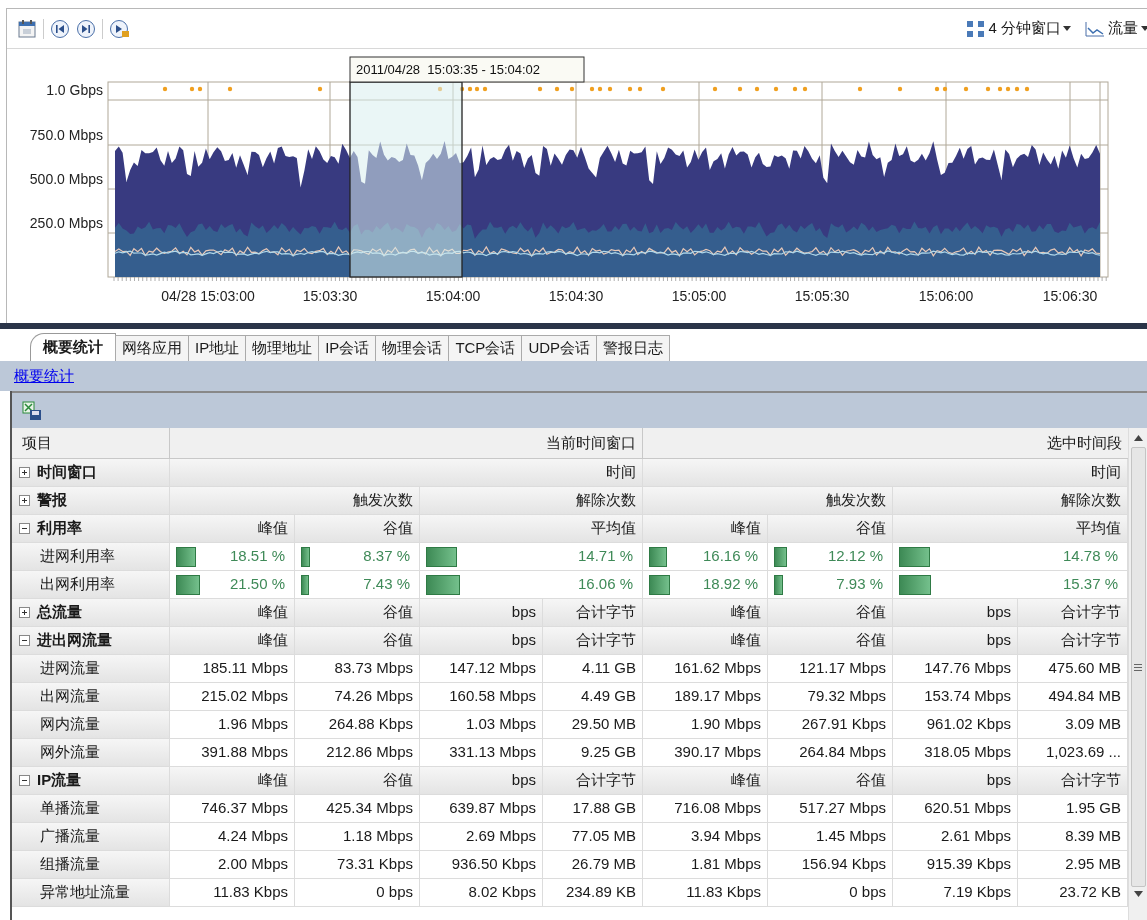 This screenshot has height=920, width=1147. Describe the element at coordinates (27, 28) in the screenshot. I see `calendar-icon` at that location.